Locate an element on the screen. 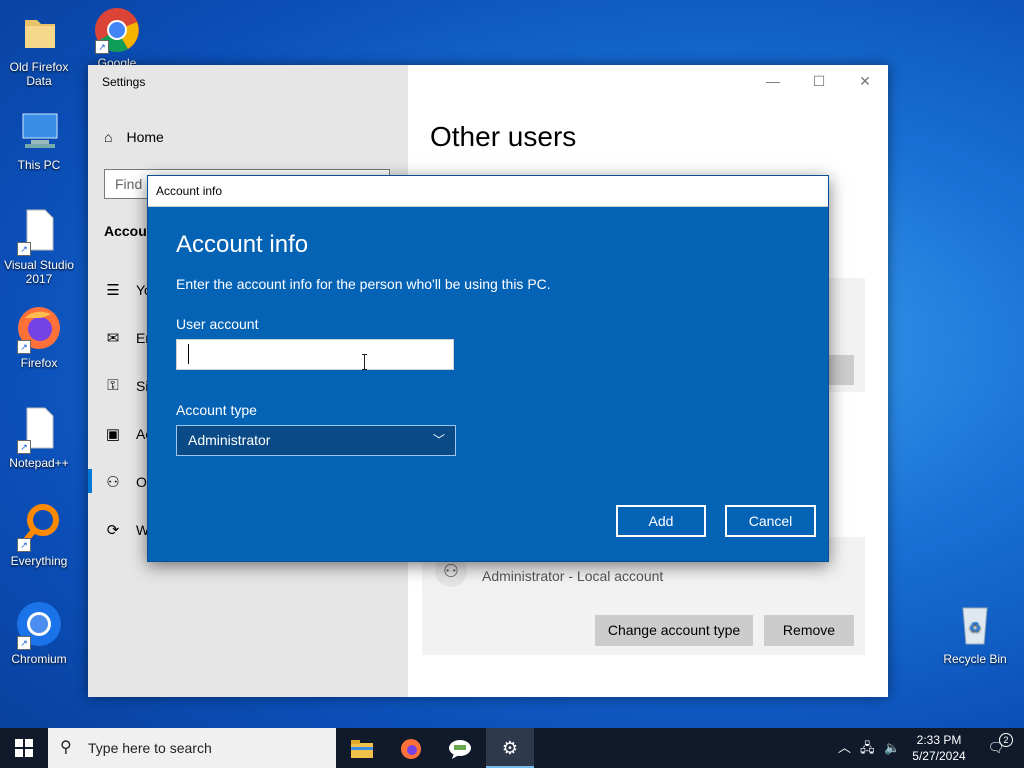 The image size is (1024, 768). desktop-icon-old-firefox-data: Old Firefox Data is located at coordinates (39, 48).